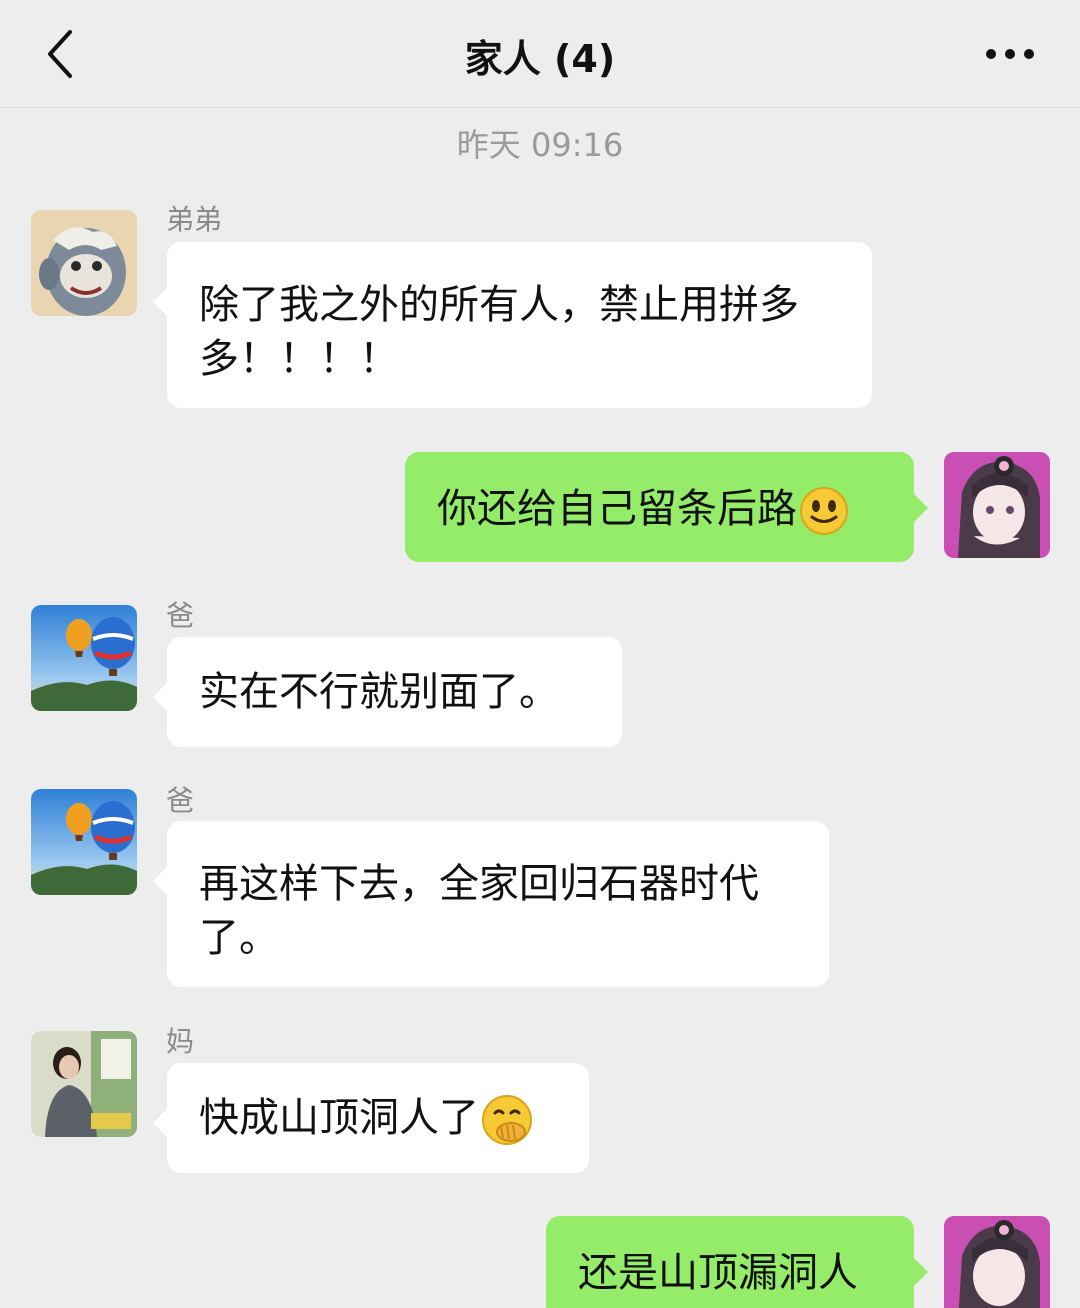 The height and width of the screenshot is (1308, 1080). What do you see at coordinates (499, 332) in the screenshot?
I see `message-text: 除了我之外的所有人，禁止用拼多多！！！！` at bounding box center [499, 332].